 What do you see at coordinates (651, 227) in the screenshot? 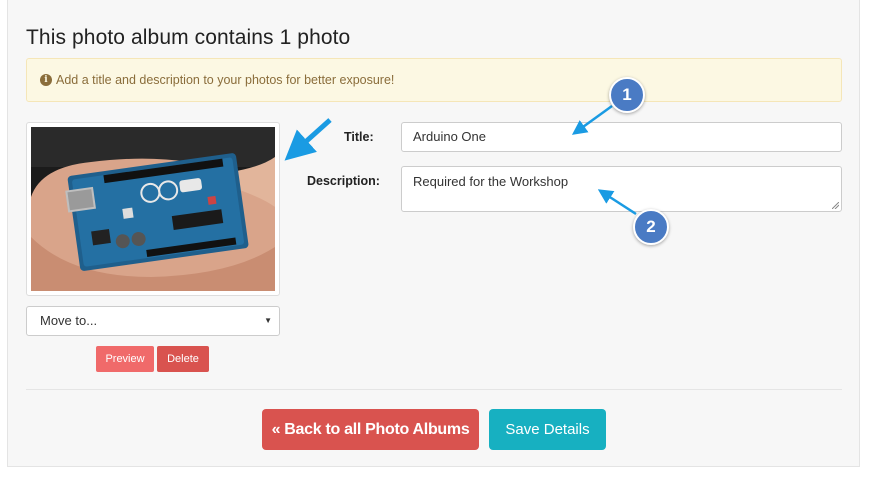
I see `annotation-badge-2: 2` at bounding box center [651, 227].